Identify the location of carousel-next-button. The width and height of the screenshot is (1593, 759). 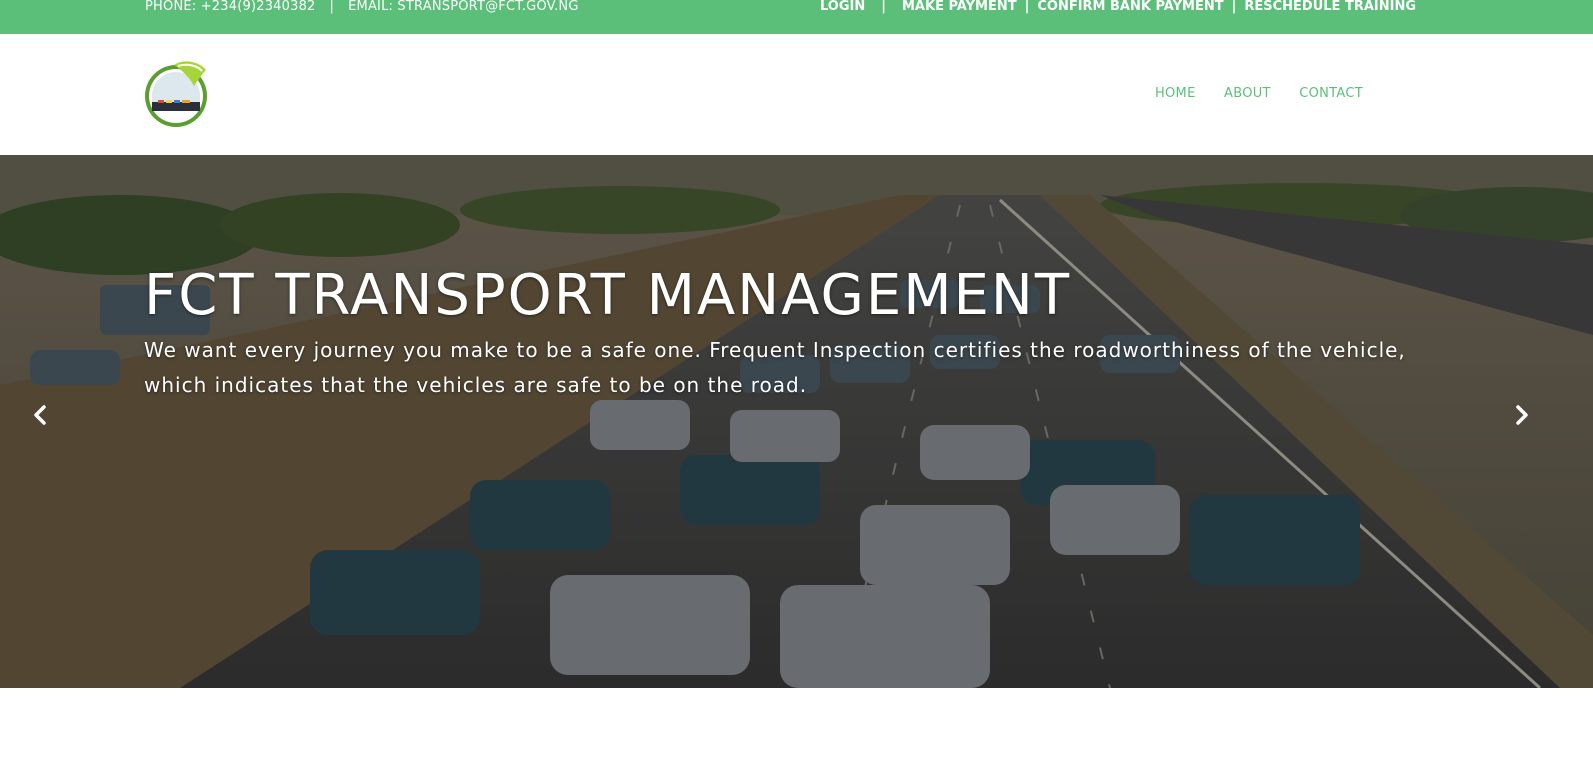
(1522, 415).